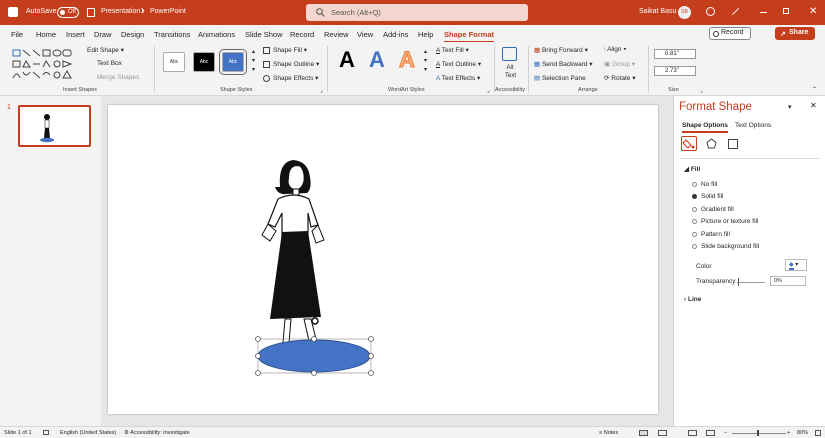 The image size is (825, 438). I want to click on styles-scroll-arrows: ▴ ▾ ▾, so click(253, 61).